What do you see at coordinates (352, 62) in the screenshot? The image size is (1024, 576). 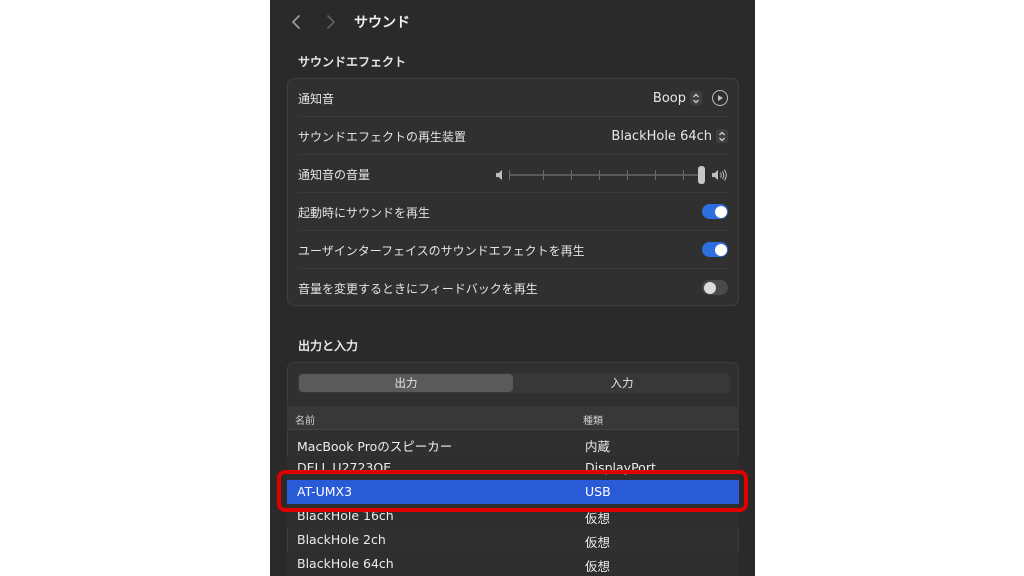 I see `section-title-sound-effects: サウンドエフェクト` at bounding box center [352, 62].